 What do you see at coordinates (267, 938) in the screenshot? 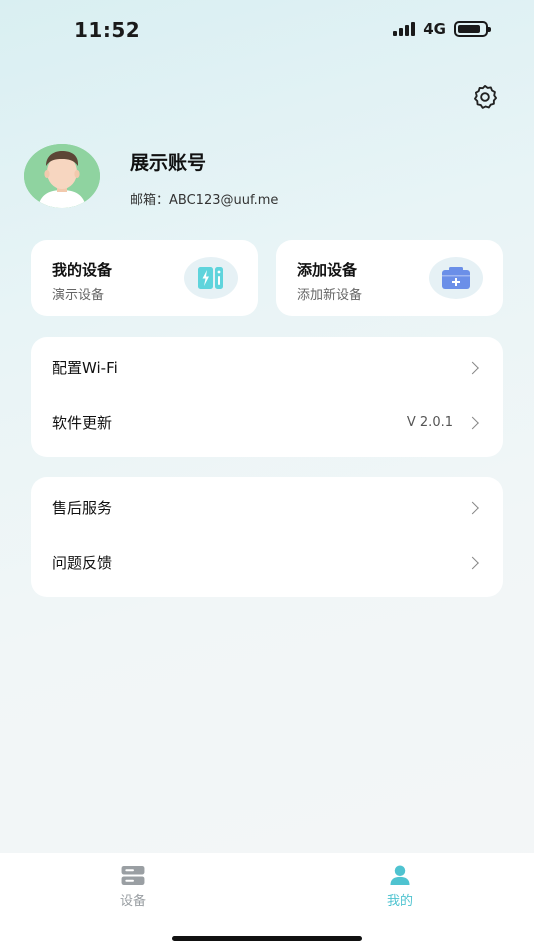
I see `home-indicator` at bounding box center [267, 938].